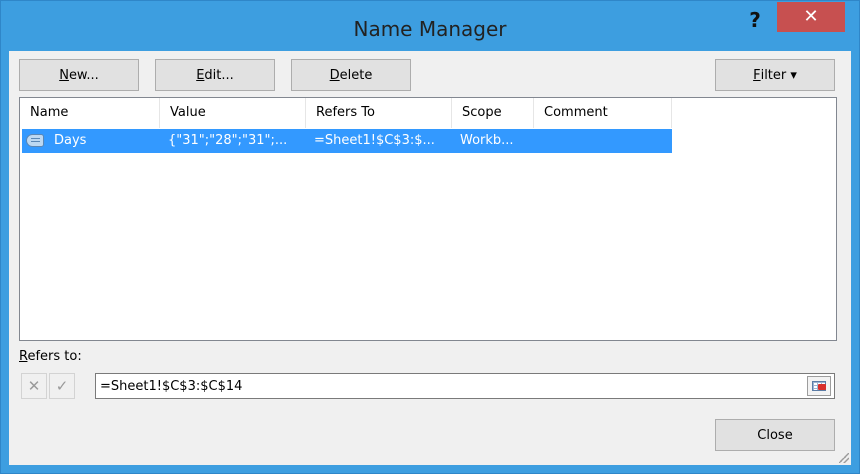 Image resolution: width=860 pixels, height=474 pixels. What do you see at coordinates (379, 113) in the screenshot?
I see `column-header-refers-to: Refers To` at bounding box center [379, 113].